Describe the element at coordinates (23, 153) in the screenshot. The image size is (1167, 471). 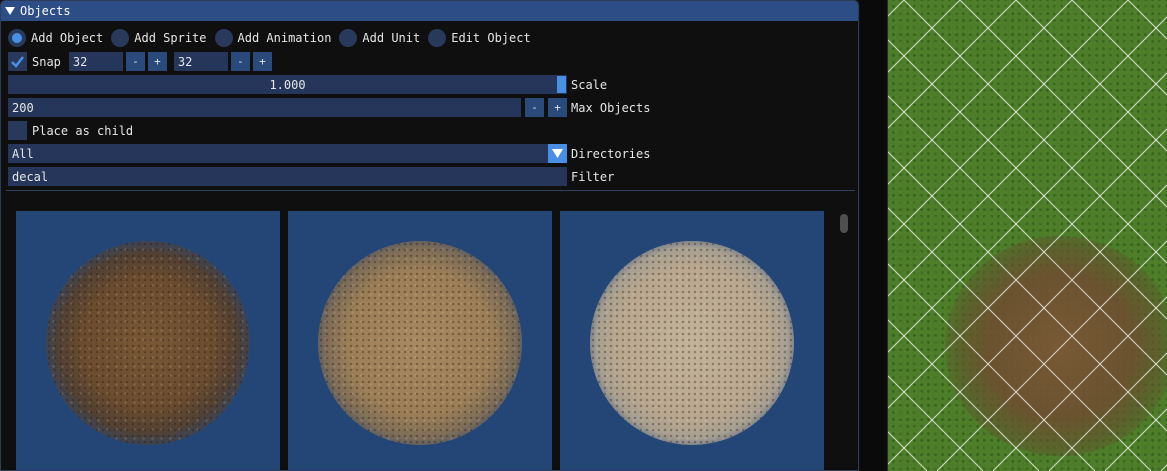
I see `directories-value: All` at that location.